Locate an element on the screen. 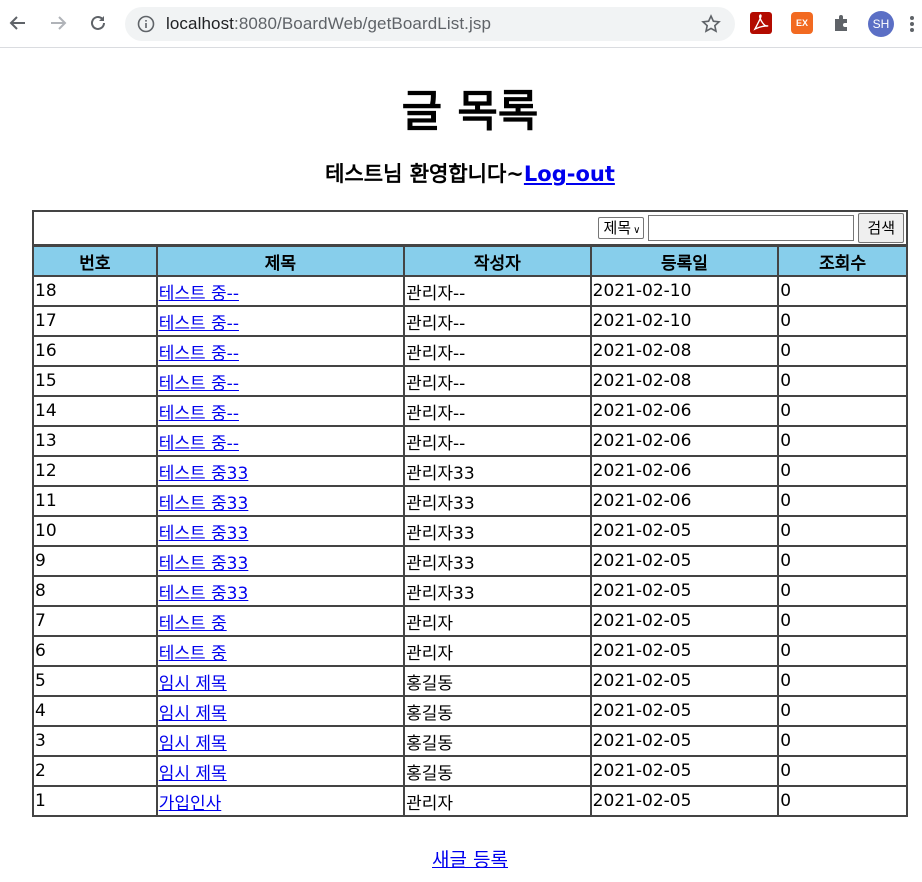 The height and width of the screenshot is (882, 922). search-cell: 제목 ∨ 검색 is located at coordinates (470, 228).